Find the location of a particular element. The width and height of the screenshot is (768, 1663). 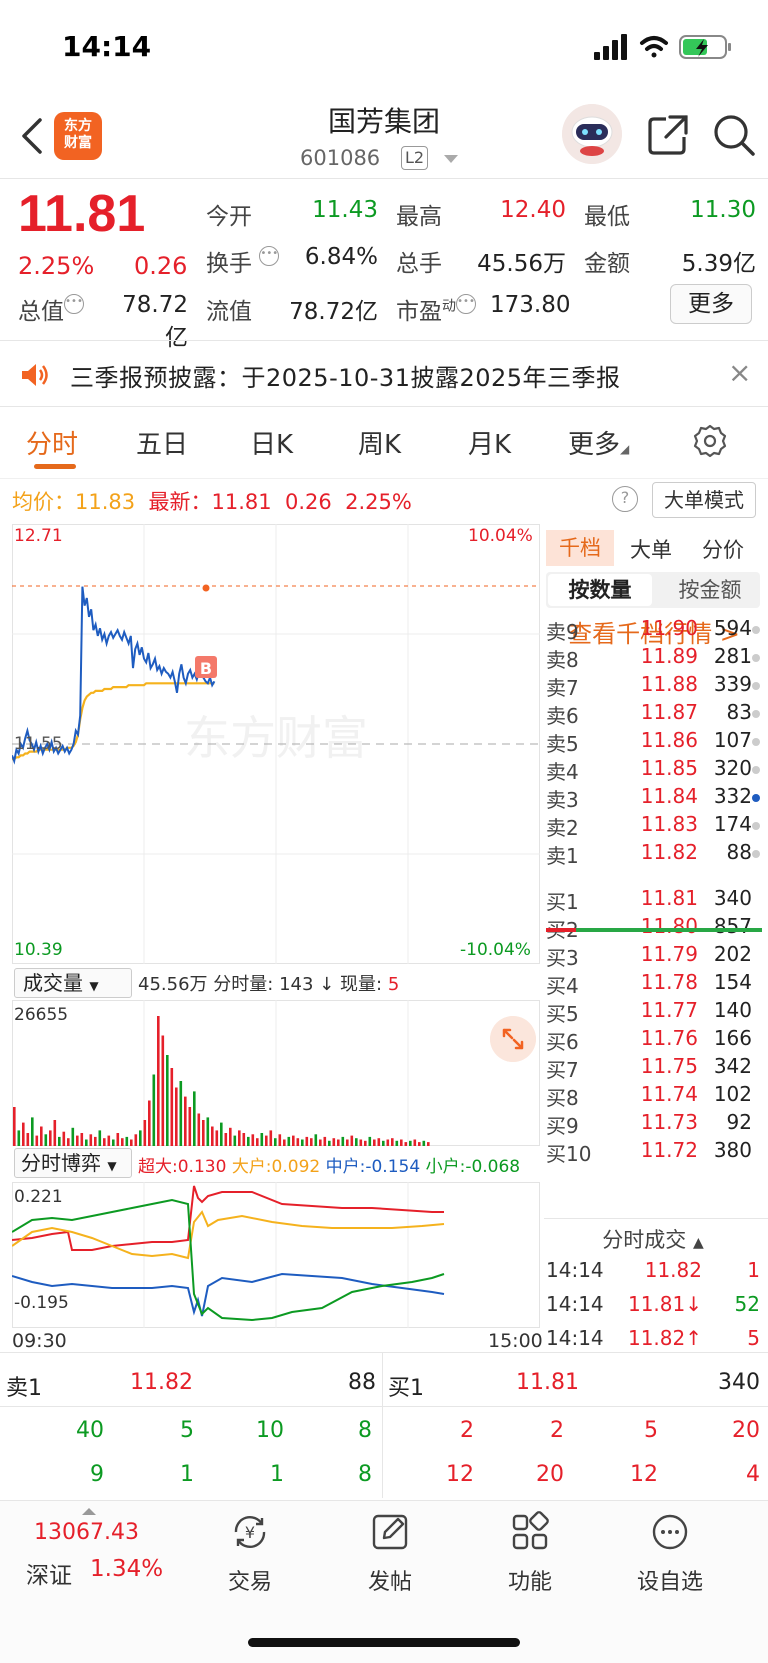

index-name: 深证 is located at coordinates (49, 1573).